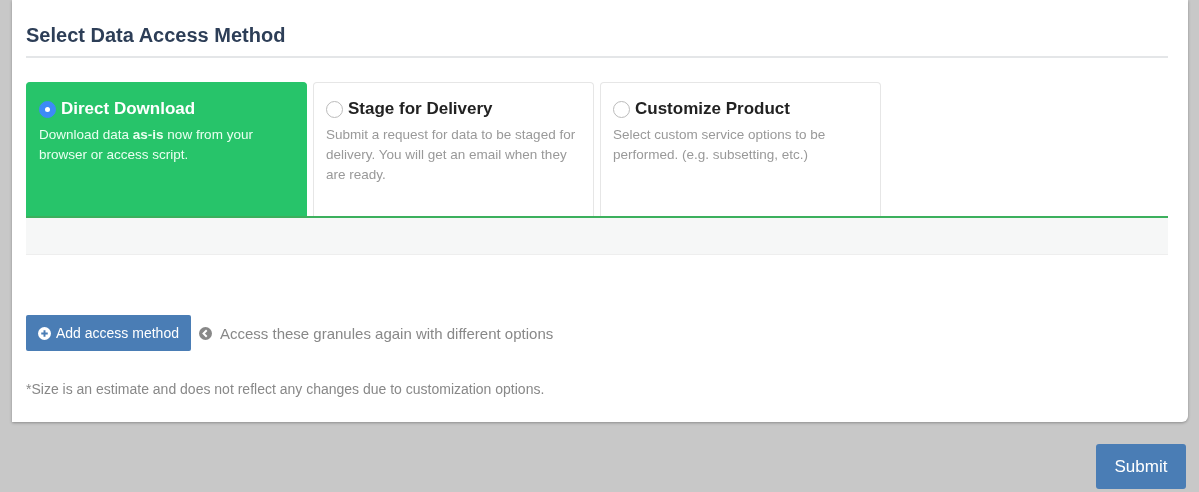 The image size is (1199, 492). What do you see at coordinates (44, 333) in the screenshot?
I see `plus-circle-icon` at bounding box center [44, 333].